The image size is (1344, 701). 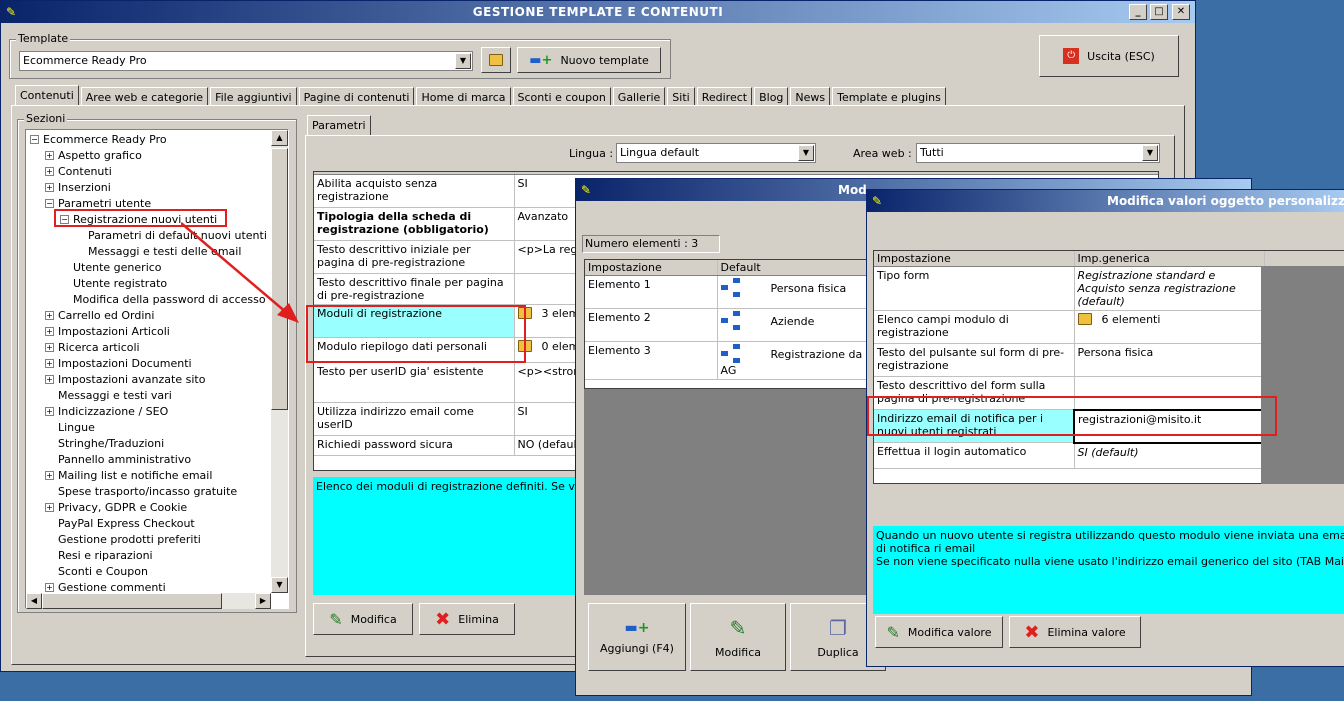 What do you see at coordinates (1105, 201) in the screenshot?
I see `front-titlebar: ✎ Modifica valori oggetto personalizzato` at bounding box center [1105, 201].